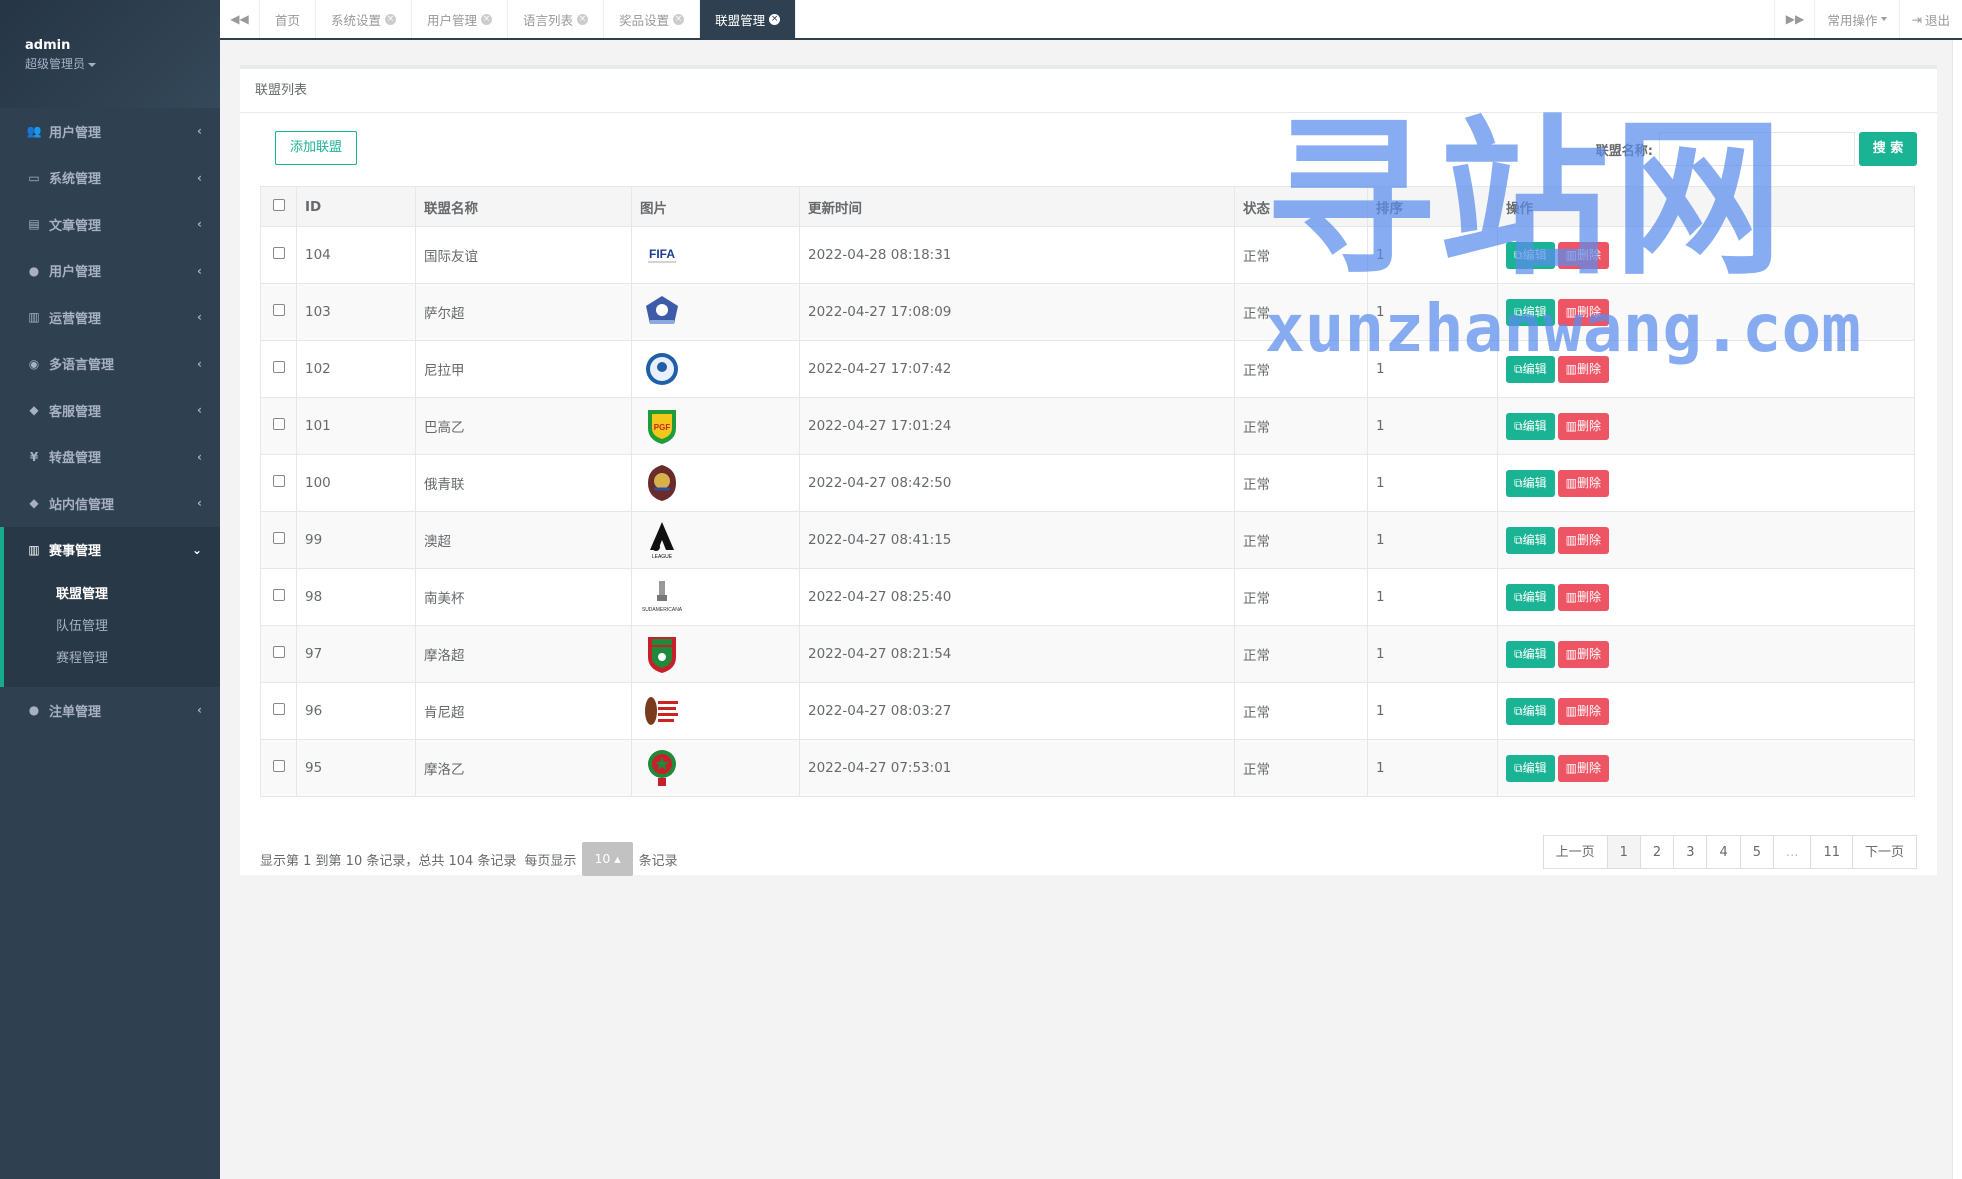  Describe the element at coordinates (1623, 852) in the screenshot. I see `page-button: 1` at that location.